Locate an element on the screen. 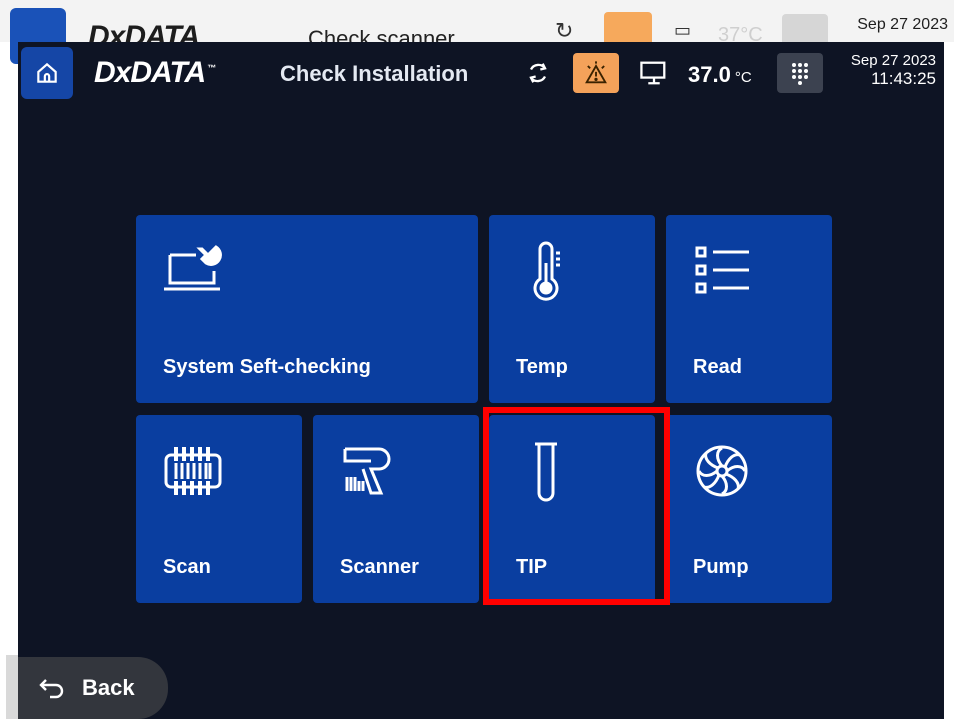 The image size is (954, 719). laptop-wrench-icon is located at coordinates (193, 268).